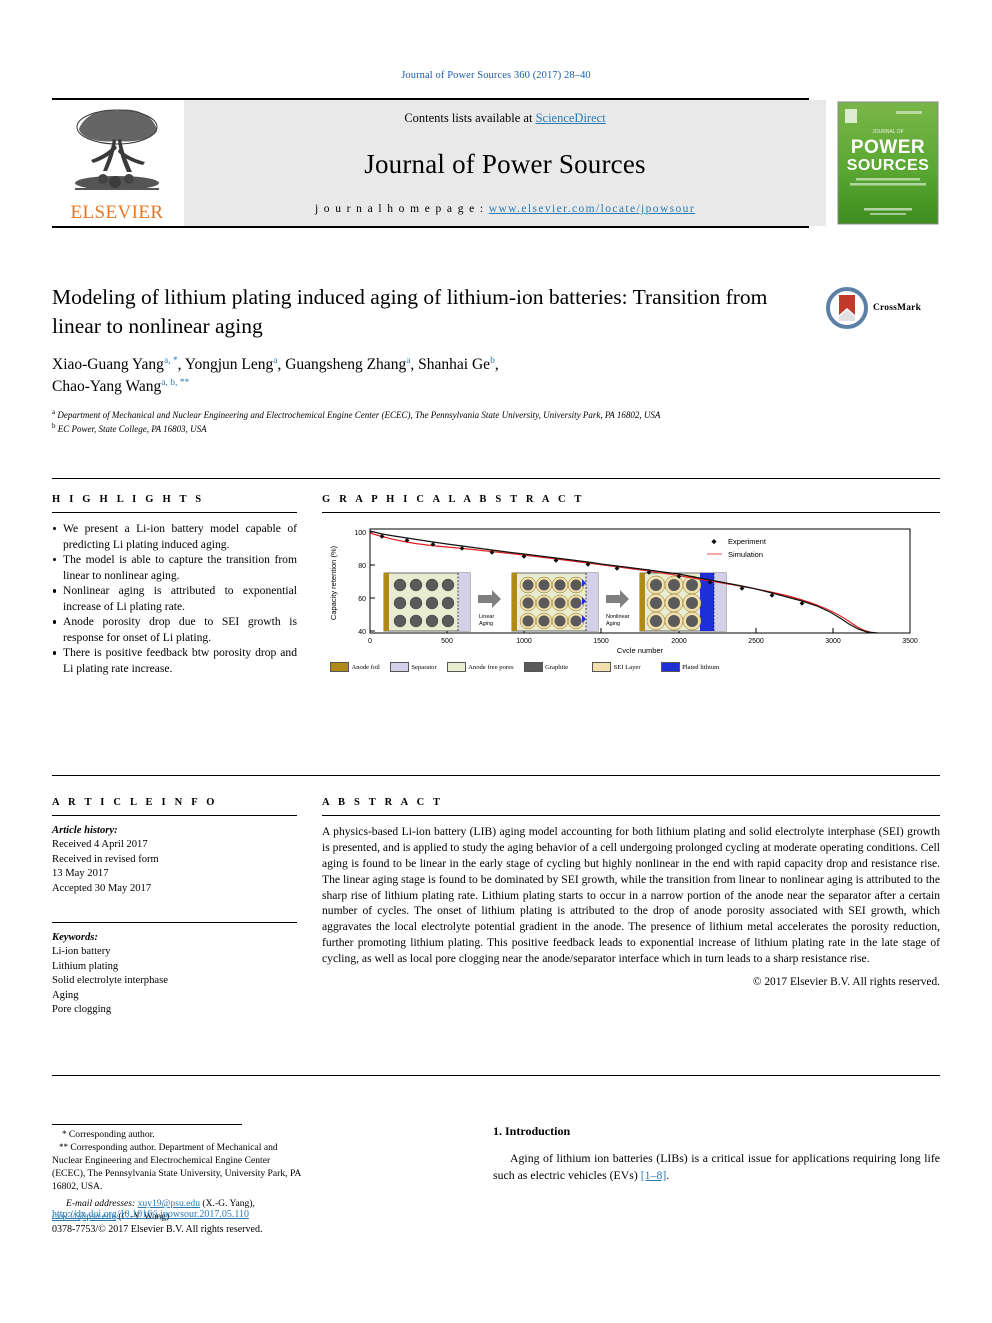  I want to click on journal-homepage-link: www.elsevier.com/locate/jpowsour, so click(592, 209).